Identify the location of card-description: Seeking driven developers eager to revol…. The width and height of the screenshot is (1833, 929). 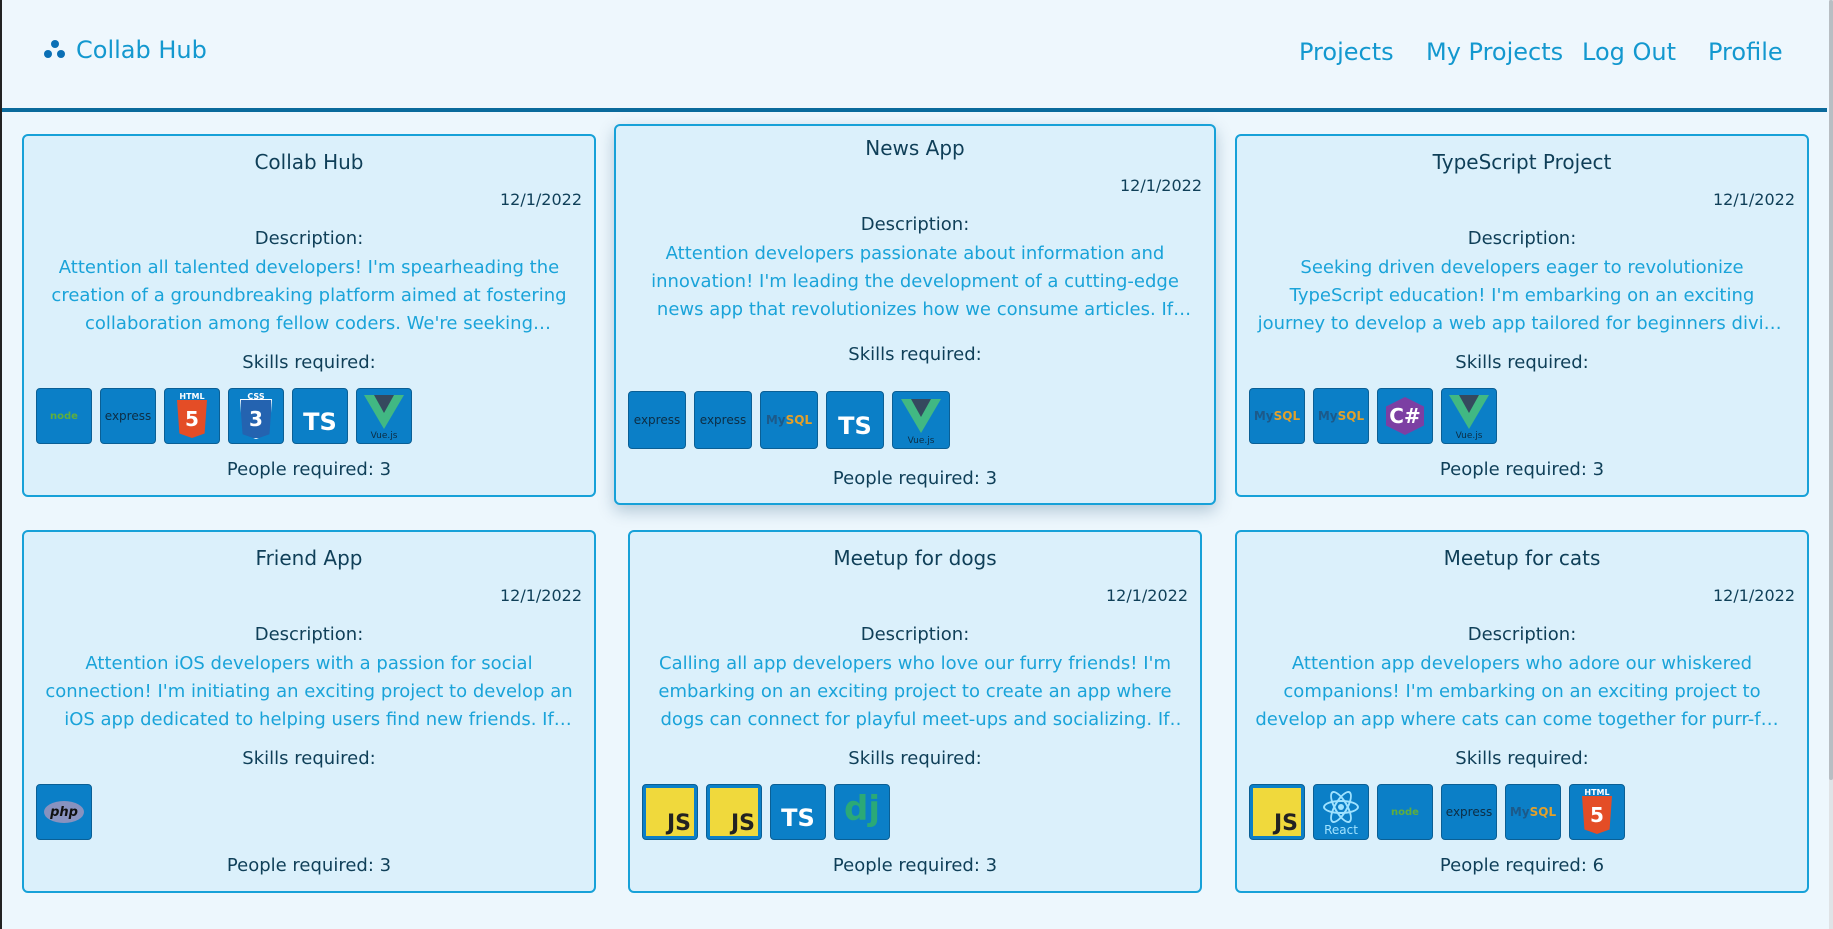
(1522, 295).